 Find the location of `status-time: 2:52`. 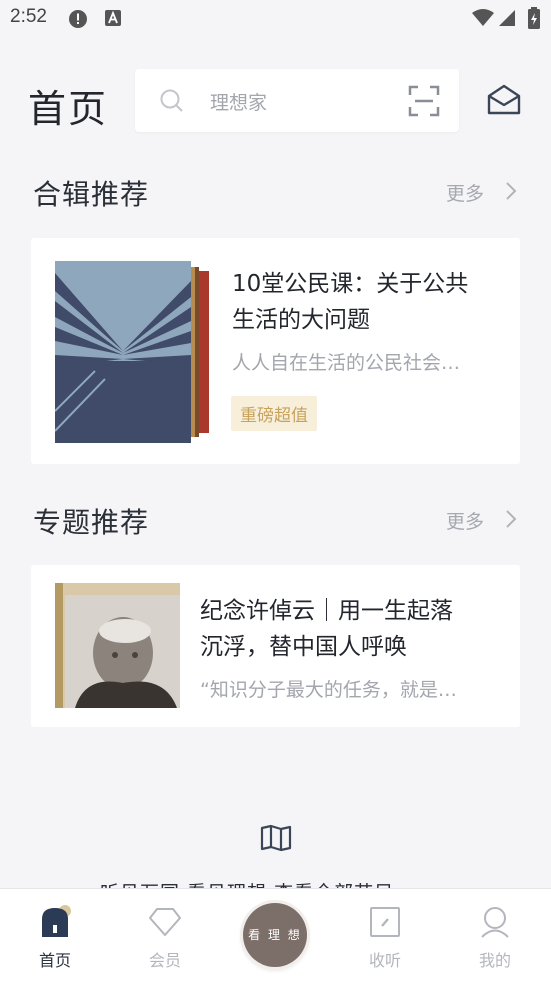

status-time: 2:52 is located at coordinates (28, 16).